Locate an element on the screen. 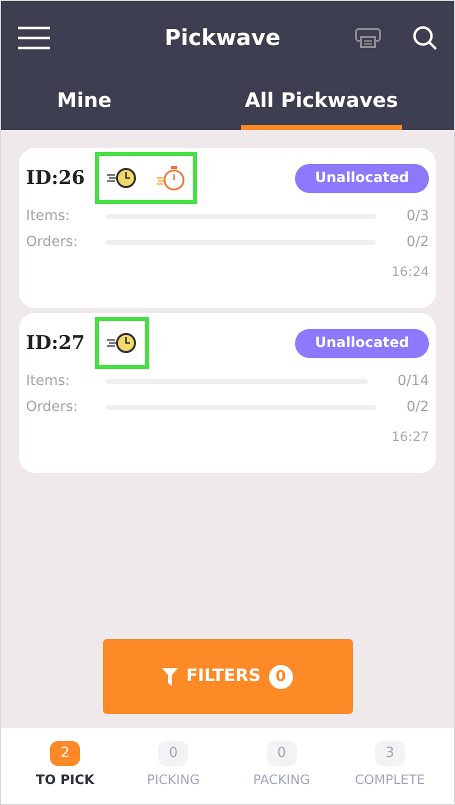 The height and width of the screenshot is (805, 455). pickwave-id: ID:27 is located at coordinates (55, 343).